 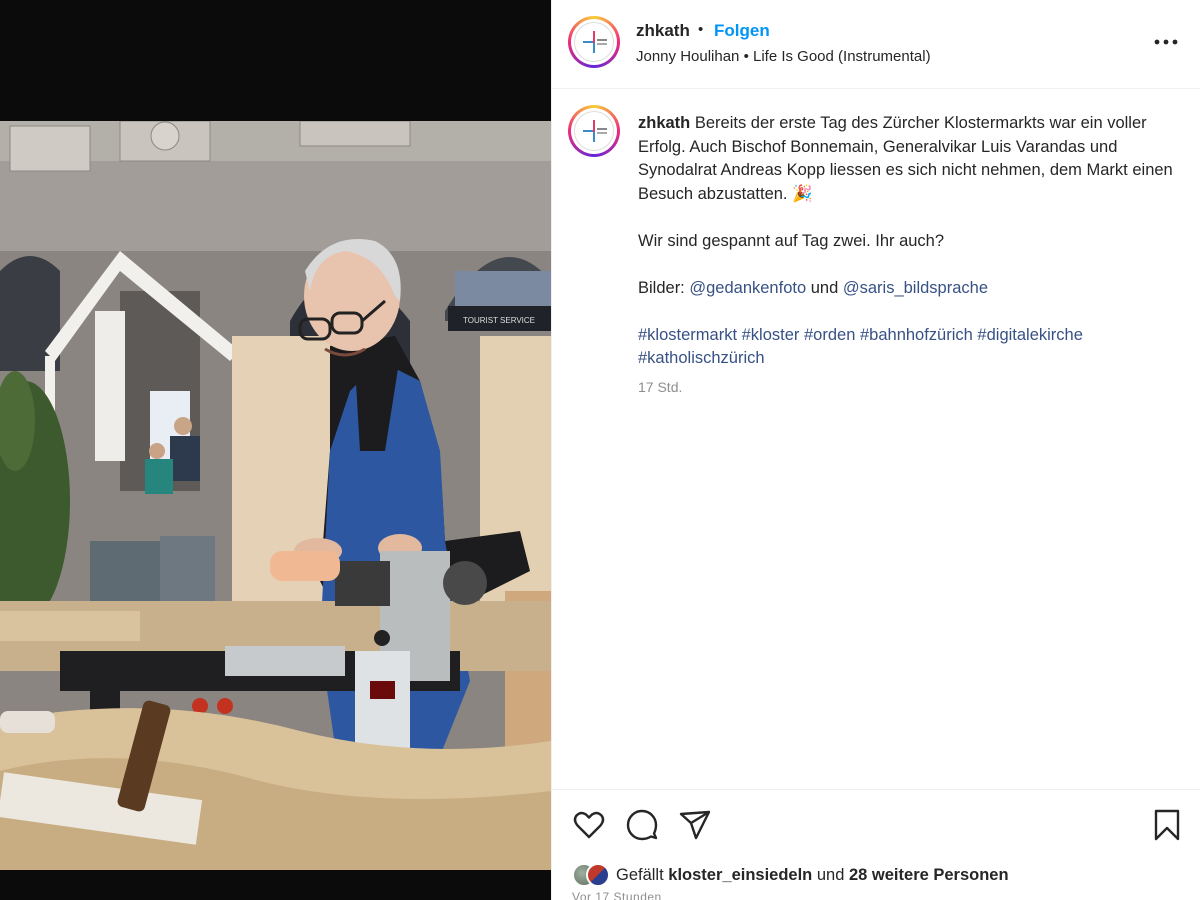 I want to click on share-icon, so click(x=695, y=825).